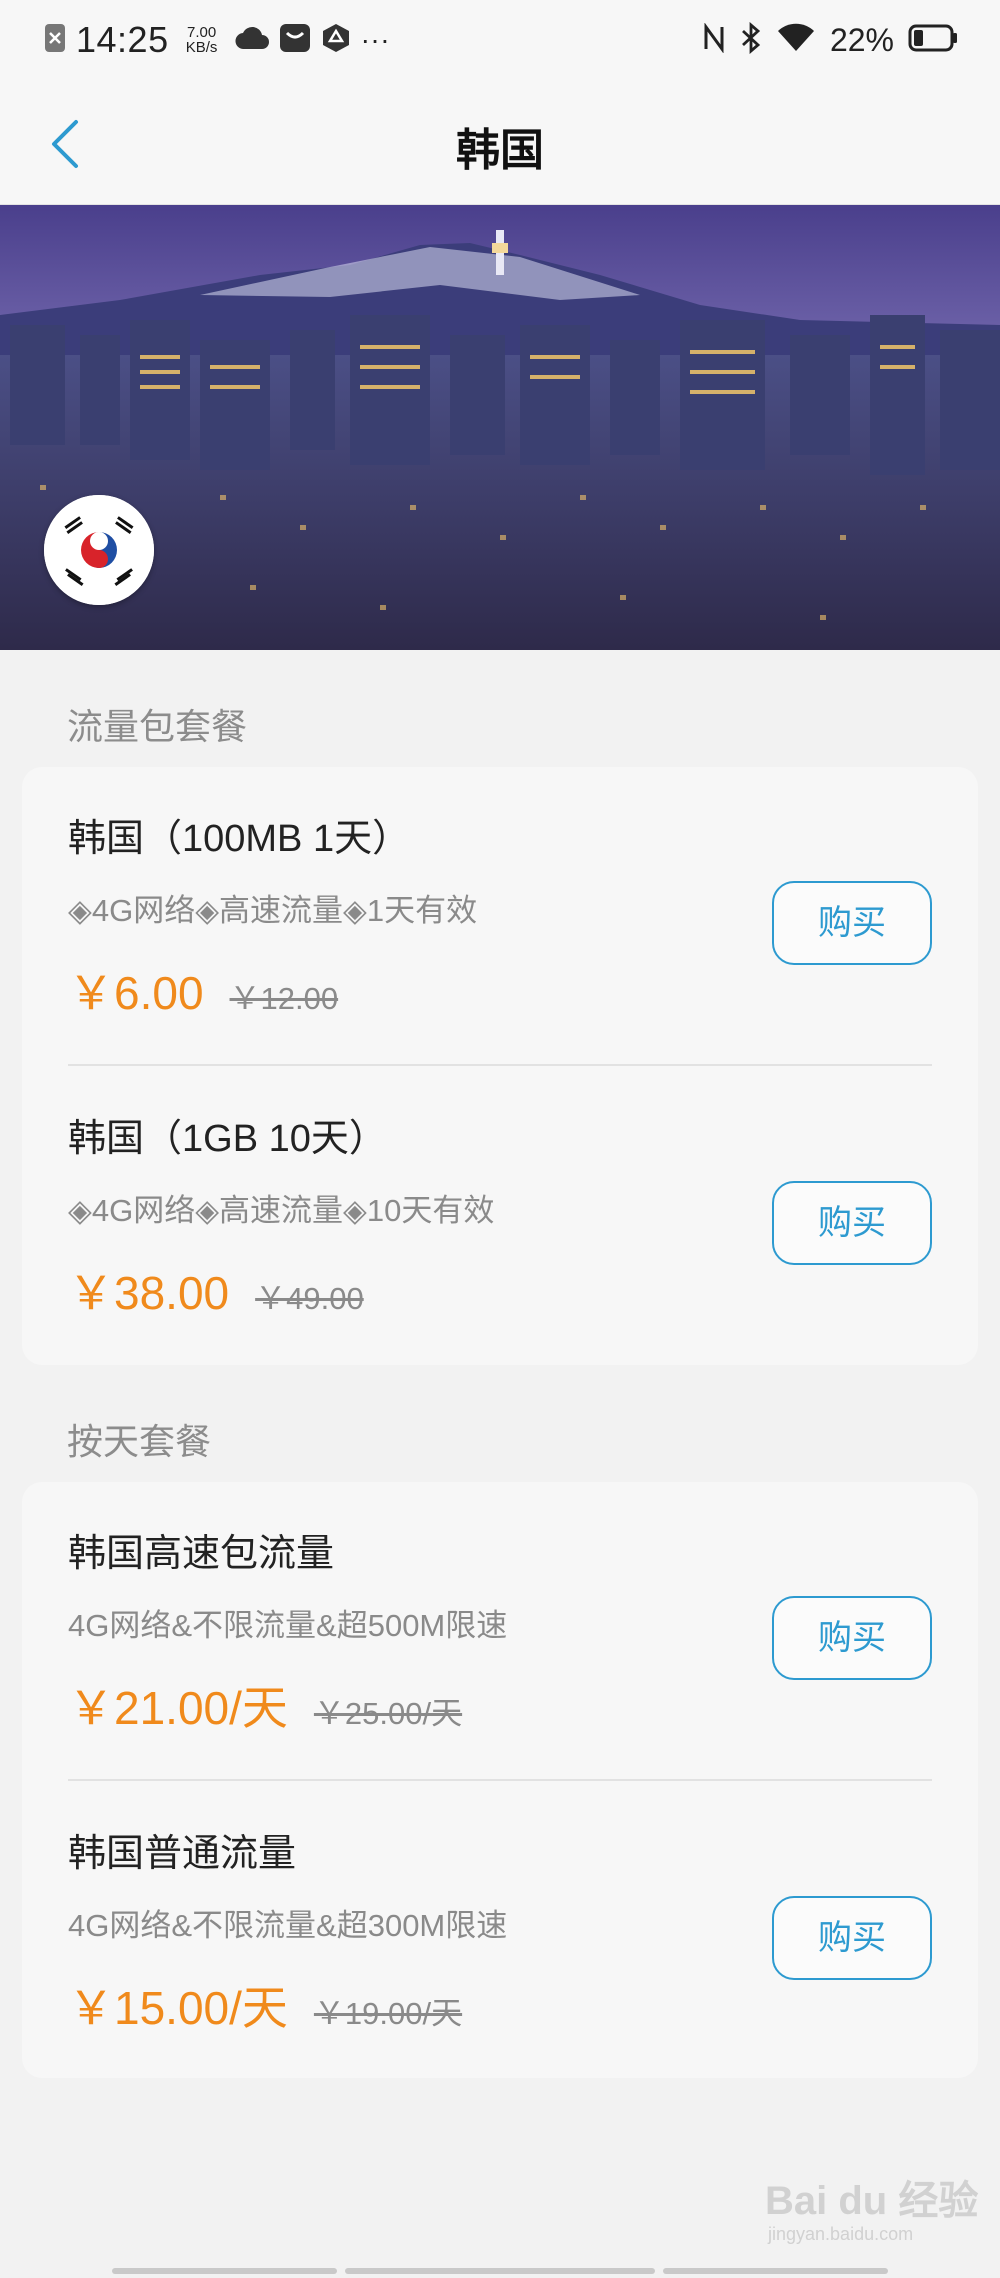  I want to click on price-row: ￥38.00 ￥49.00, so click(216, 1290).